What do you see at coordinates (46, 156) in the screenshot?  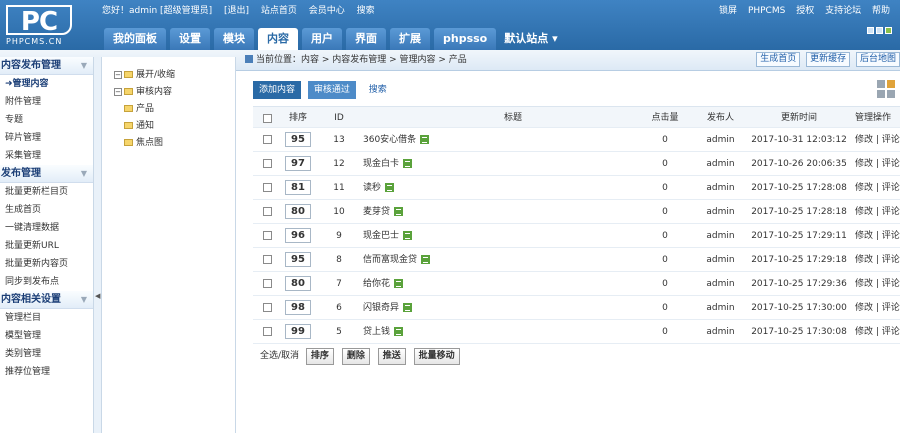 I see `sidebar-item-collect: 采集管理` at bounding box center [46, 156].